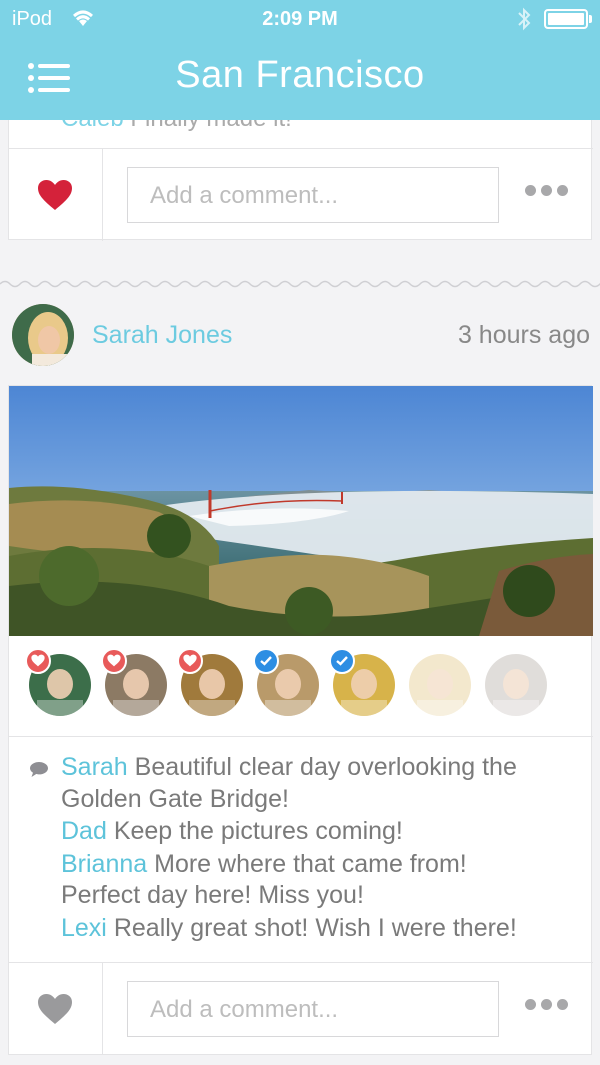 This screenshot has width=600, height=1065. Describe the element at coordinates (94, 767) in the screenshot. I see `comment-author: Sarah` at that location.